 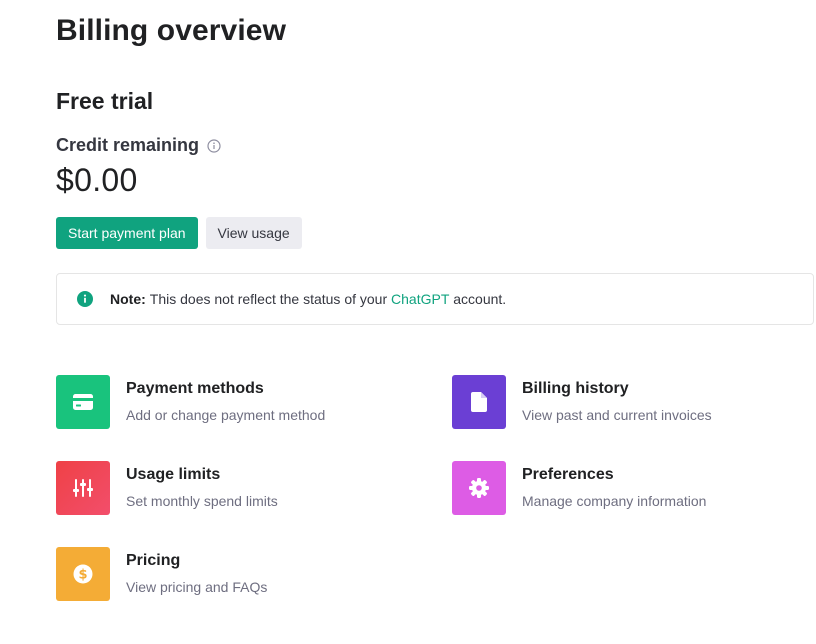 I want to click on usage-limits-title: Usage limits, so click(x=173, y=474).